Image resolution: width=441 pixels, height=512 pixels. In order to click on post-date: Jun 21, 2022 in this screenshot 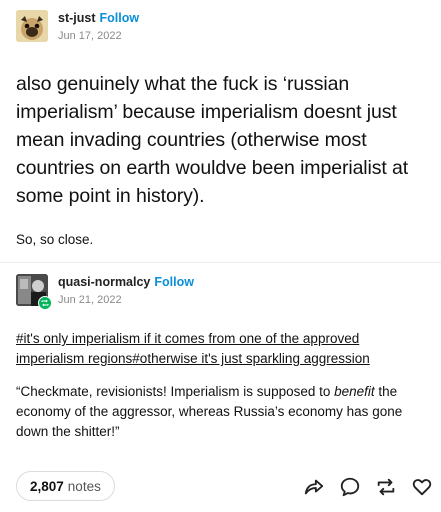, I will do `click(90, 300)`.